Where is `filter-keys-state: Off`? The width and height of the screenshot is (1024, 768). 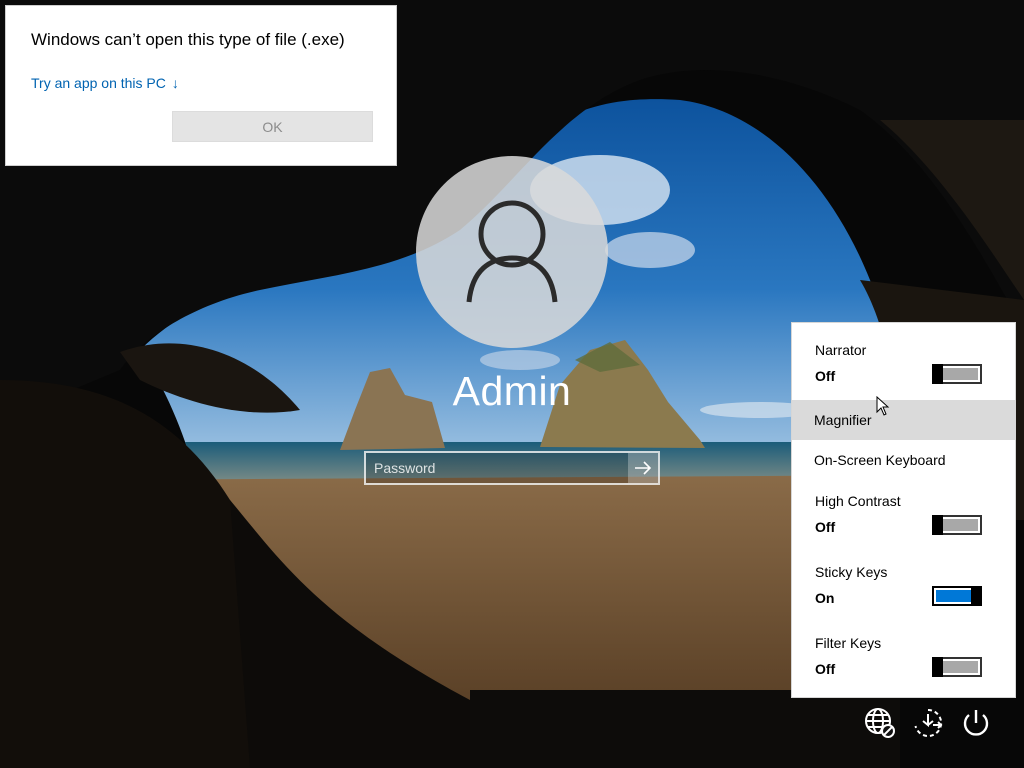
filter-keys-state: Off is located at coordinates (825, 669).